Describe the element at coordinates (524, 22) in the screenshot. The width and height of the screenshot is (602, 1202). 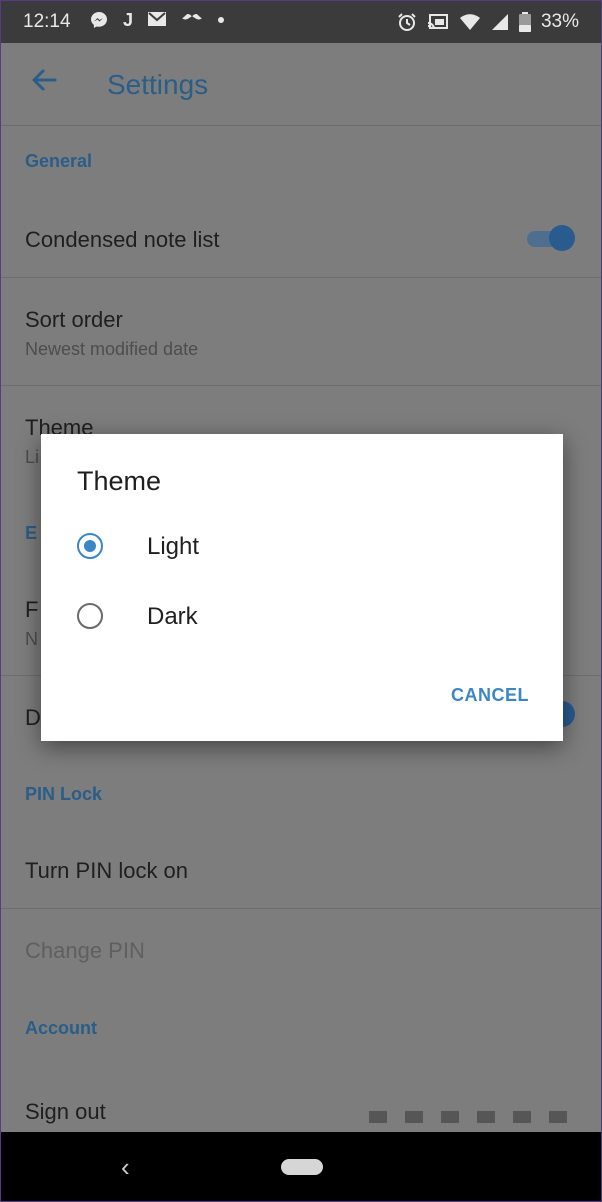
I see `battery-icon` at that location.